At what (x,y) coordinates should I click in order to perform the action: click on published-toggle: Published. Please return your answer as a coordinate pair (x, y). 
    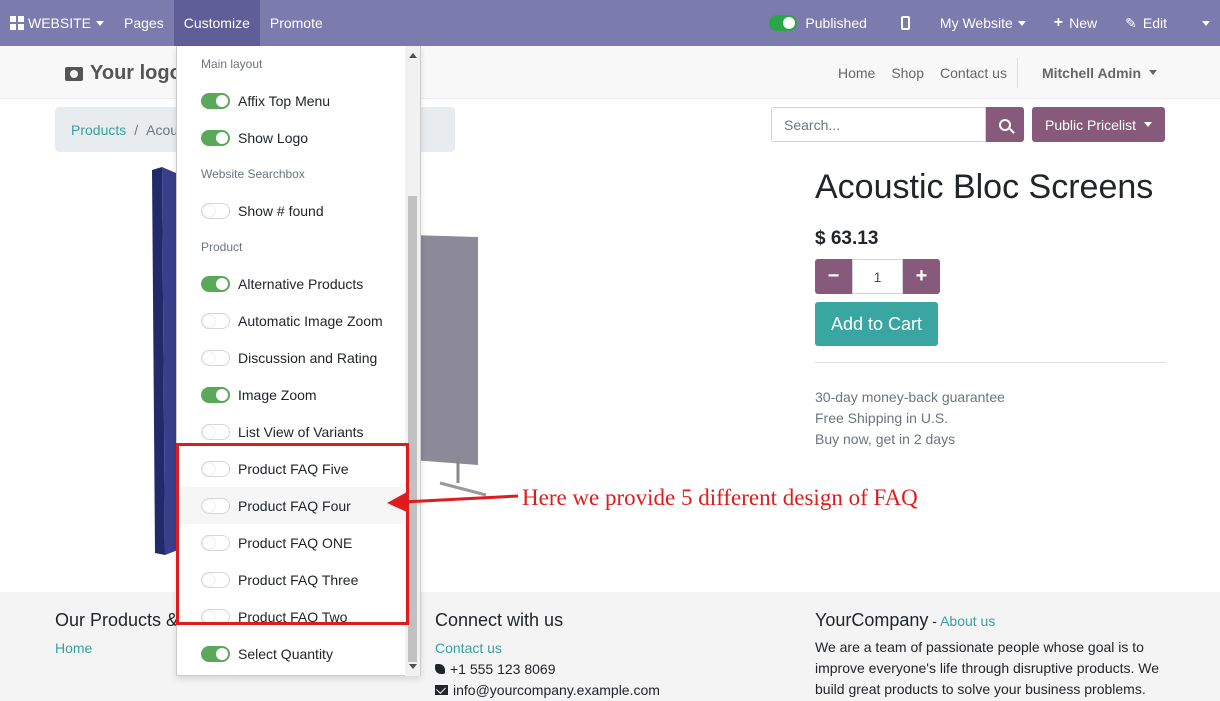
    Looking at the image, I should click on (820, 23).